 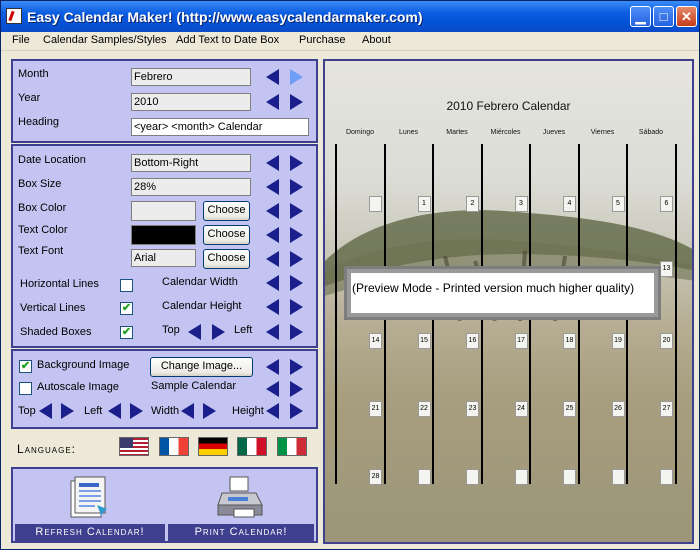 What do you see at coordinates (666, 409) in the screenshot?
I see `day-box: 27` at bounding box center [666, 409].